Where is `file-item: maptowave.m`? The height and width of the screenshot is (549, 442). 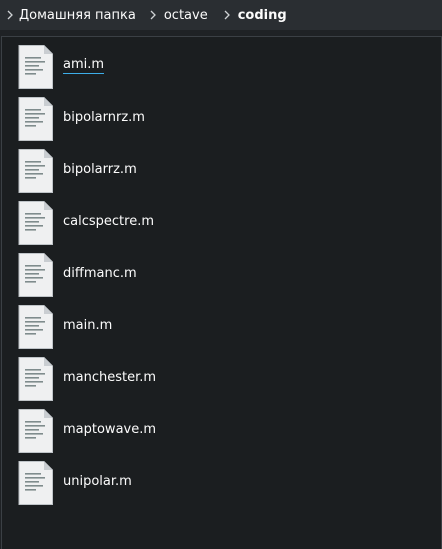 file-item: maptowave.m is located at coordinates (152, 429).